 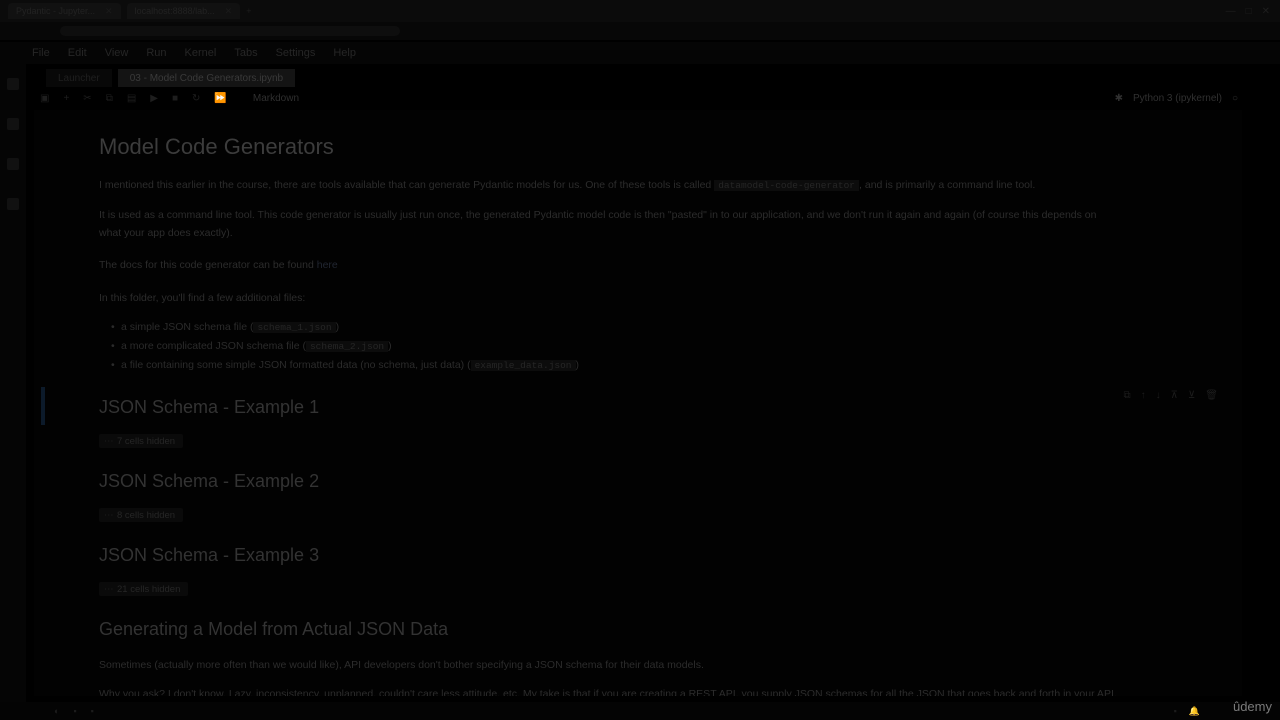 I want to click on url-field, so click(x=230, y=31).